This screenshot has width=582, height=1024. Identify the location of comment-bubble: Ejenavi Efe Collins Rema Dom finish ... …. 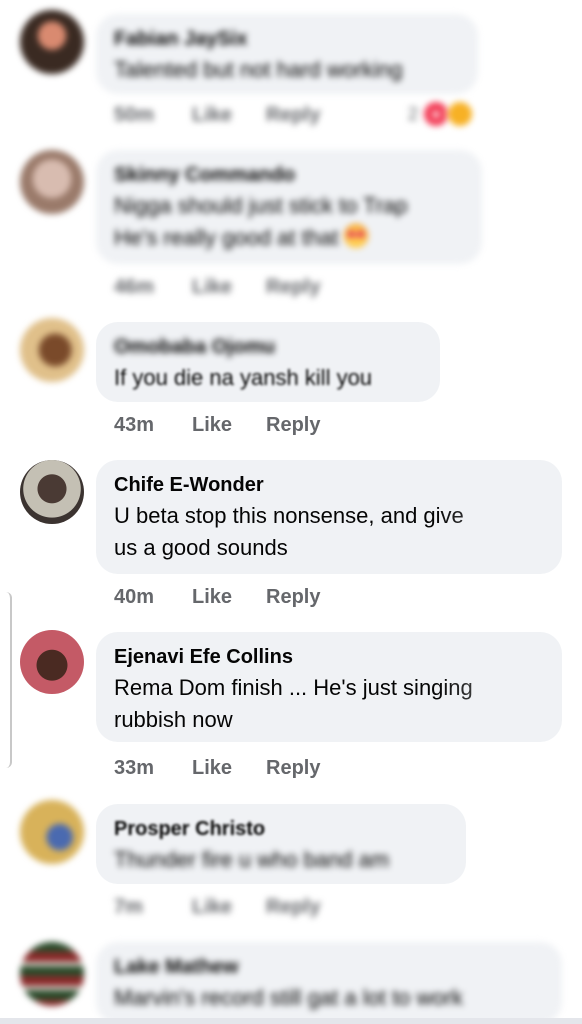
(329, 687).